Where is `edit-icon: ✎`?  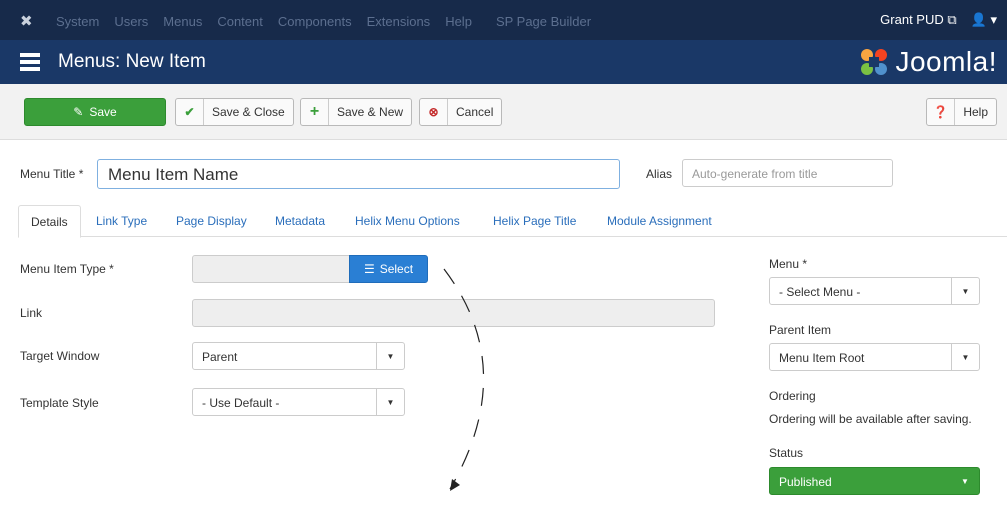 edit-icon: ✎ is located at coordinates (78, 112).